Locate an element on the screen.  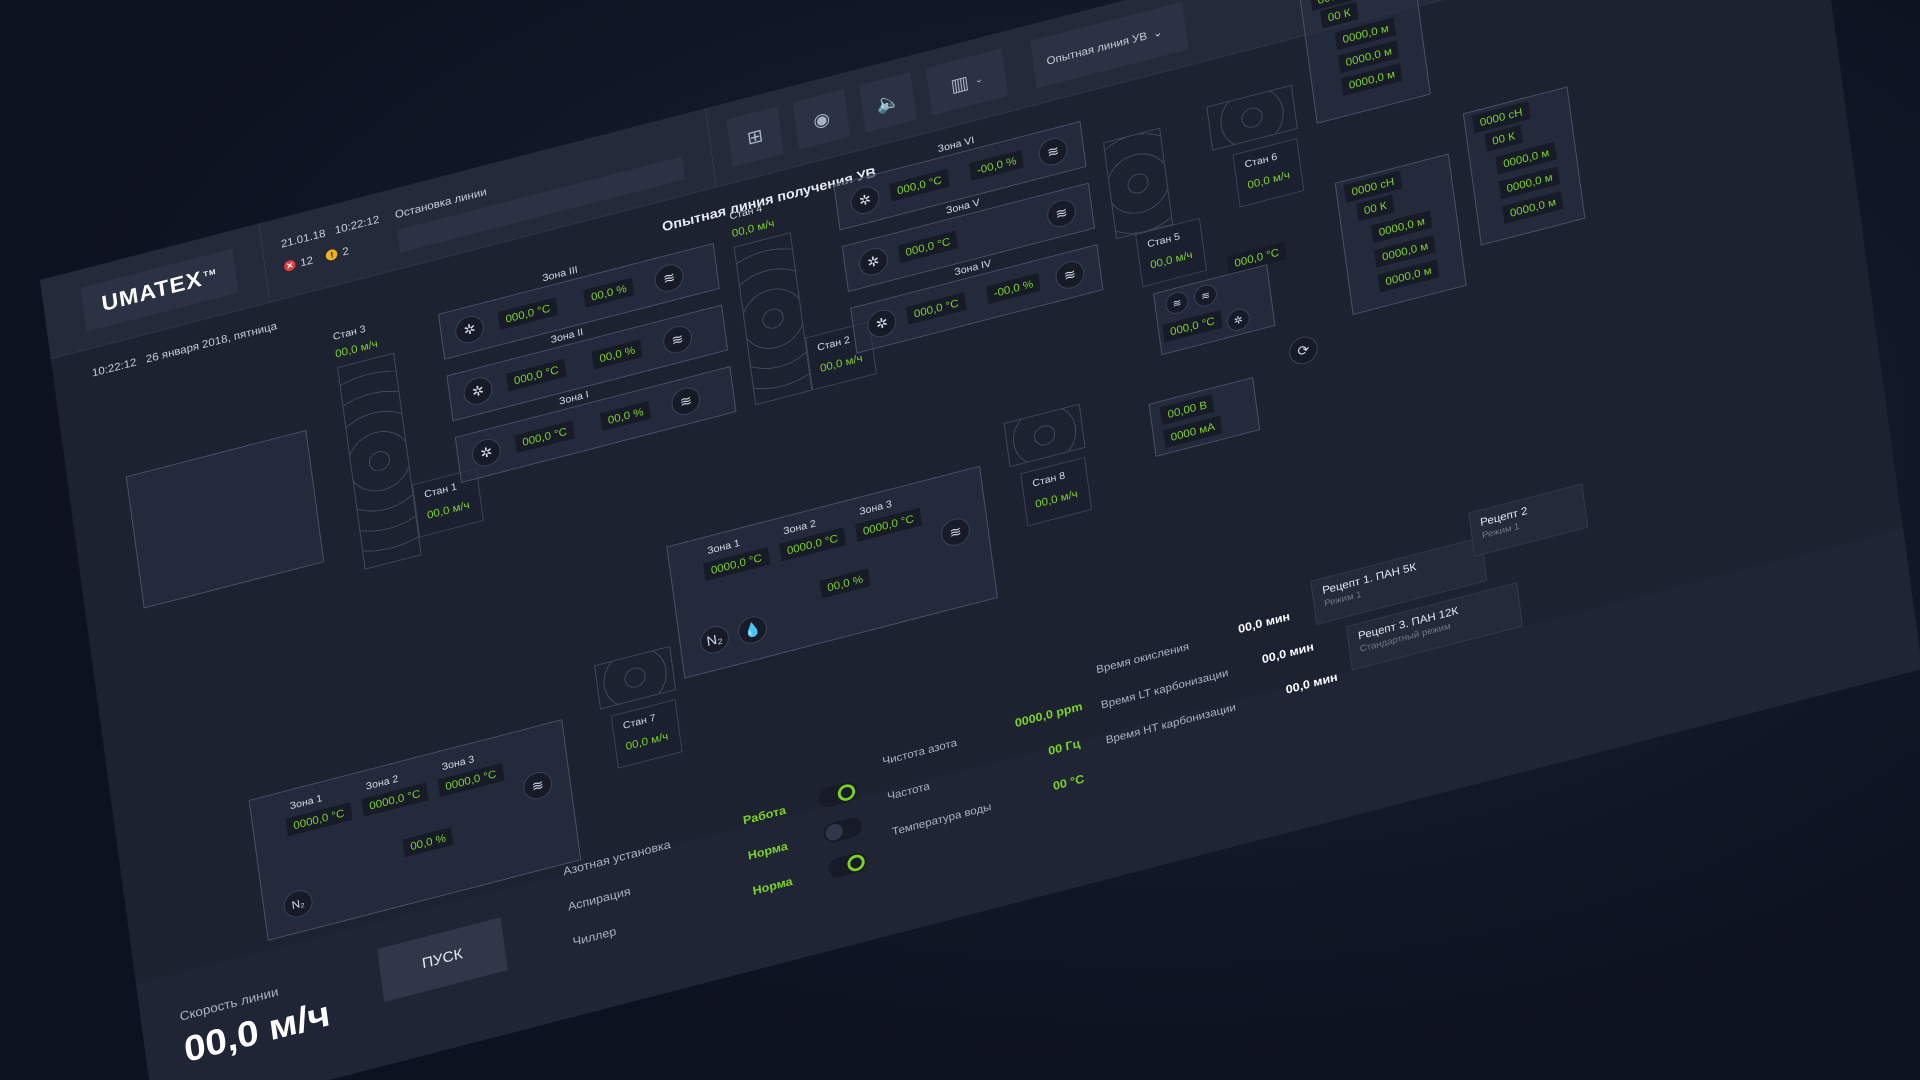
creel-frame is located at coordinates (225, 519).